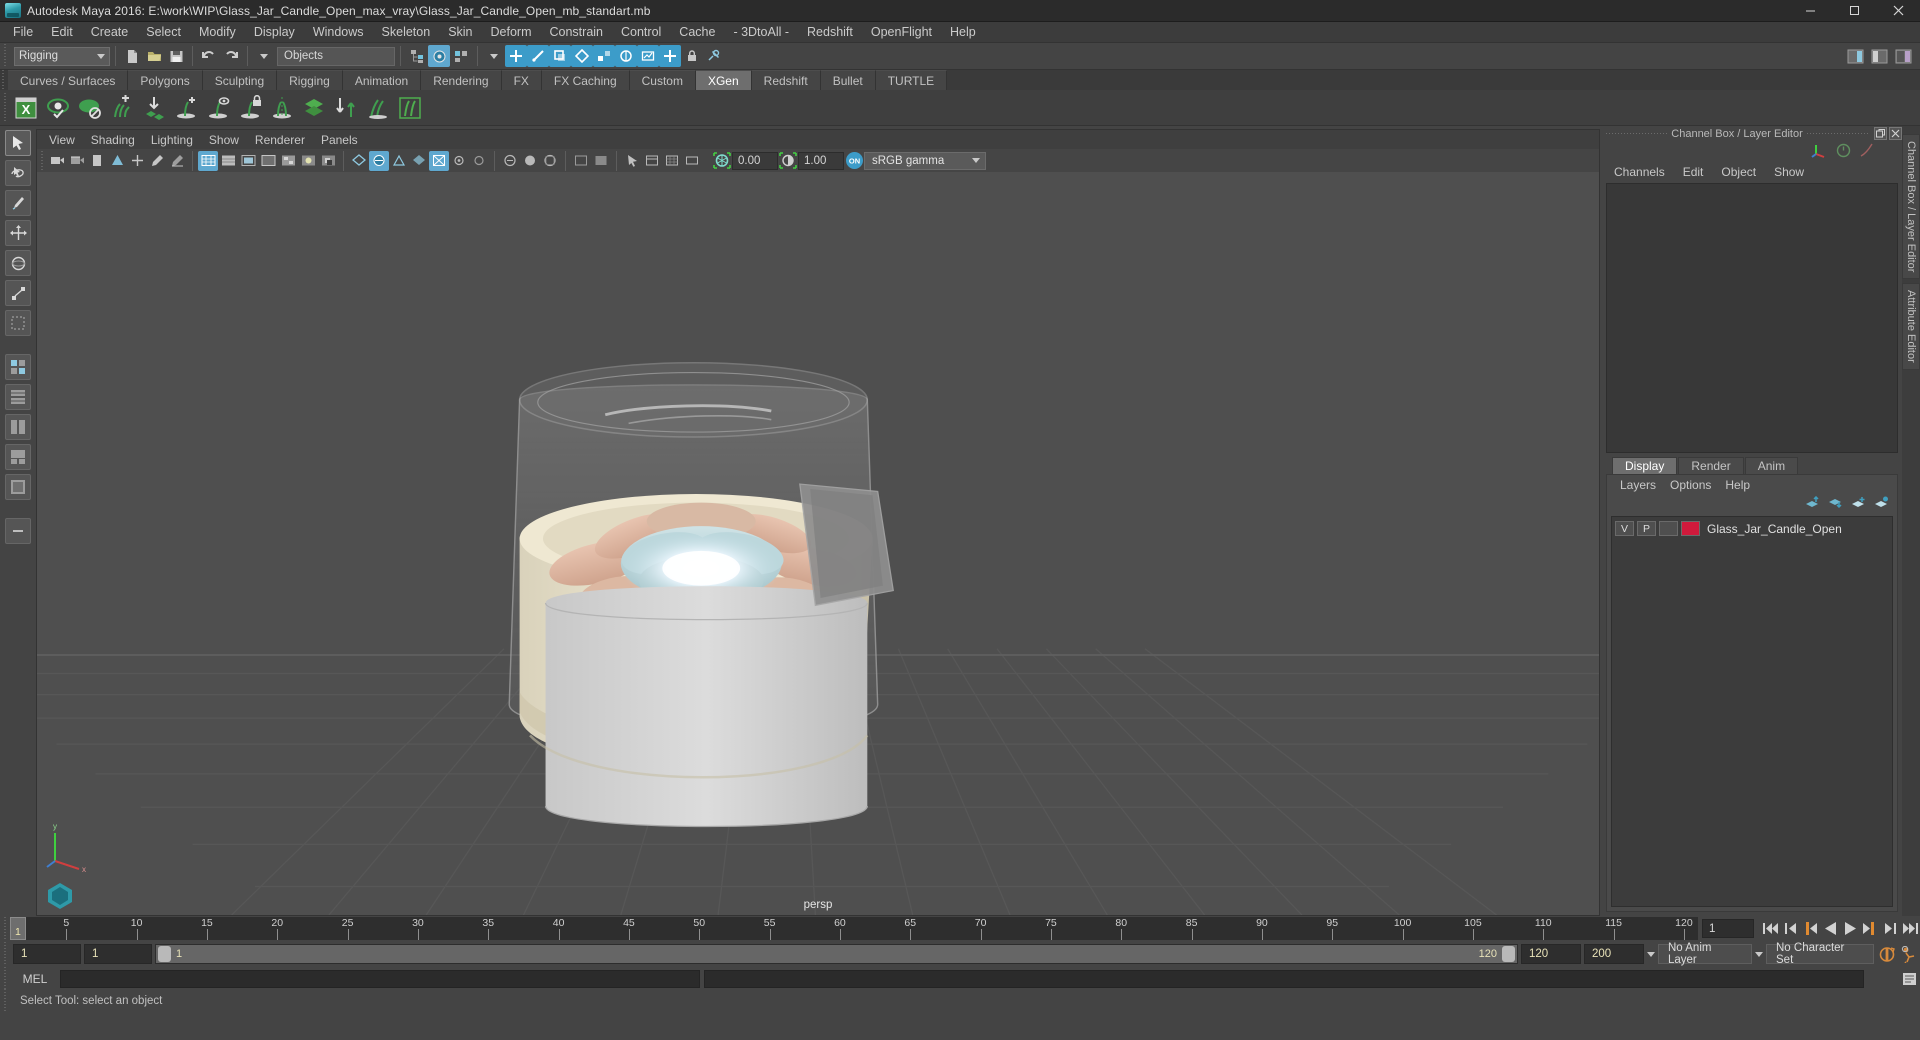 The width and height of the screenshot is (1920, 1040). Describe the element at coordinates (1646, 528) in the screenshot. I see `layer-playback-toggle: P` at that location.